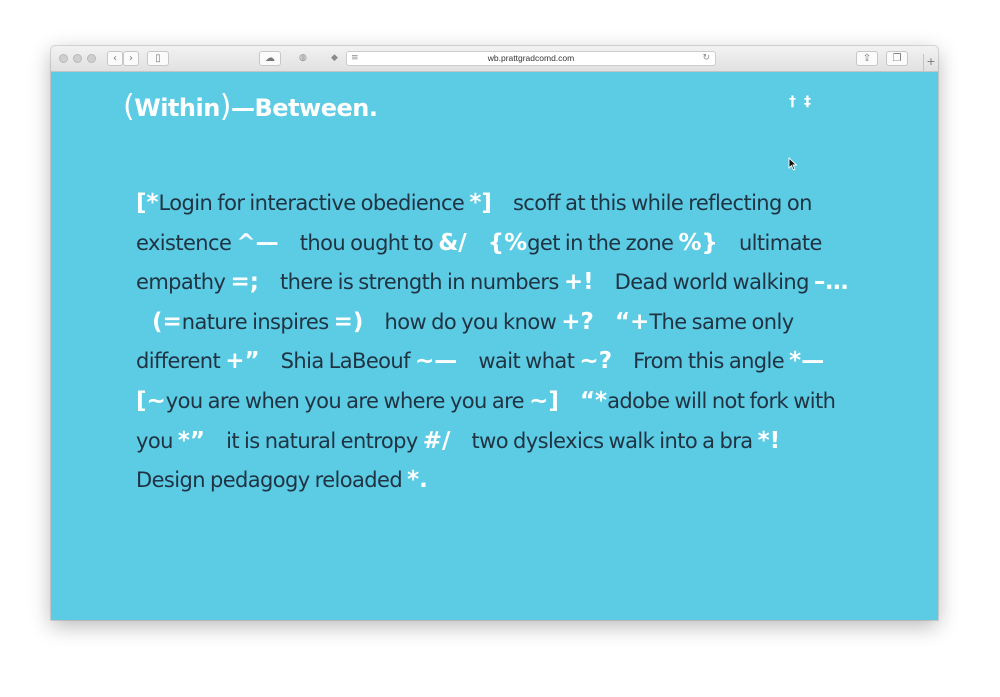 This screenshot has height=697, width=1000. I want to click on phrase-link: Shia LaBeouf ~—, so click(369, 361).